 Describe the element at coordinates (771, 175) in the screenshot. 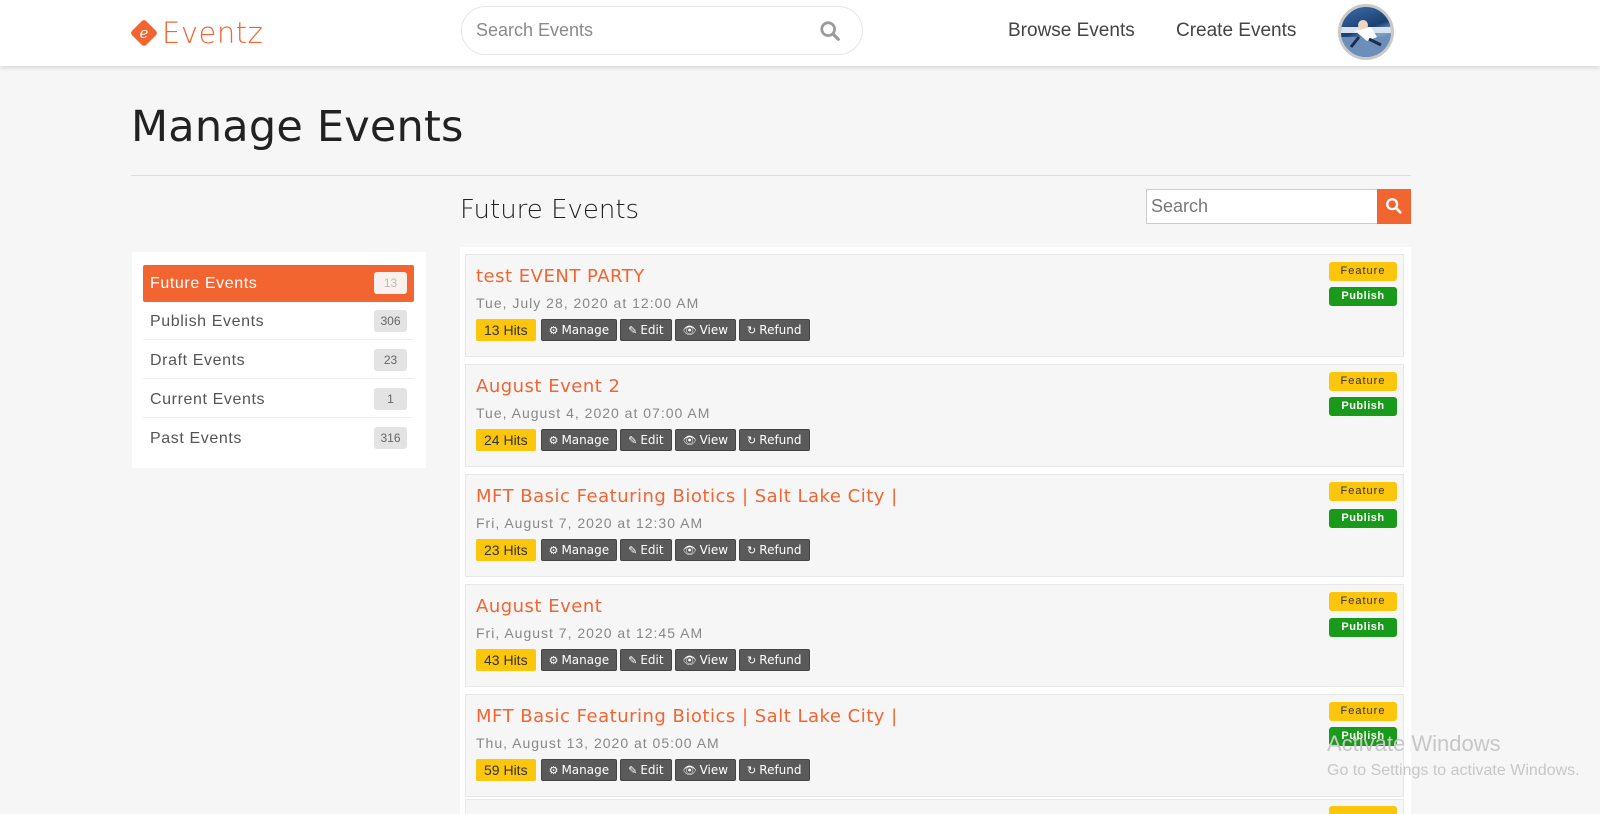

I see `title-divider` at that location.